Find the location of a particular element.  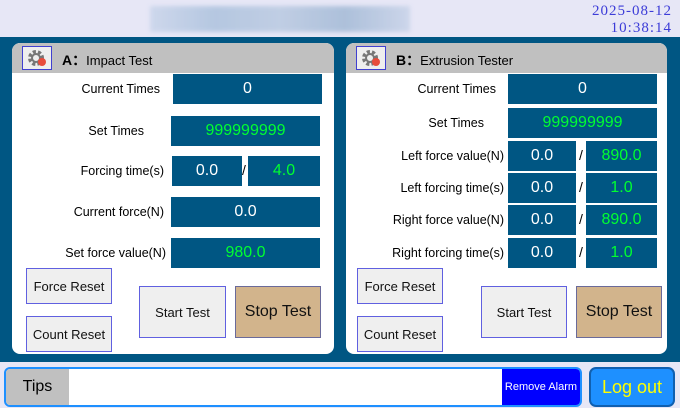

set-force-input: 980.0 is located at coordinates (245, 253).